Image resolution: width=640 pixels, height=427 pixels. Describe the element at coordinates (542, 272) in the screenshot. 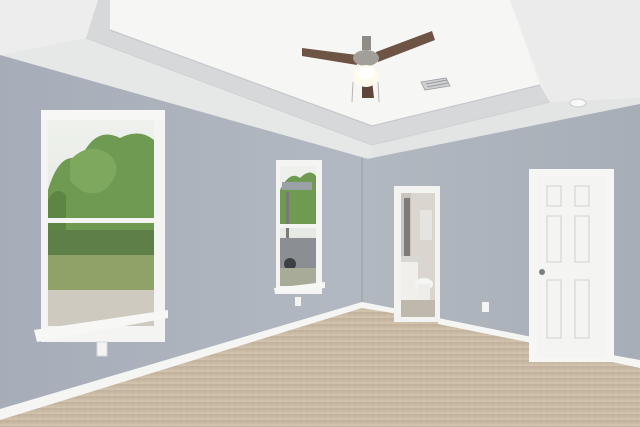

I see `door-knob` at that location.